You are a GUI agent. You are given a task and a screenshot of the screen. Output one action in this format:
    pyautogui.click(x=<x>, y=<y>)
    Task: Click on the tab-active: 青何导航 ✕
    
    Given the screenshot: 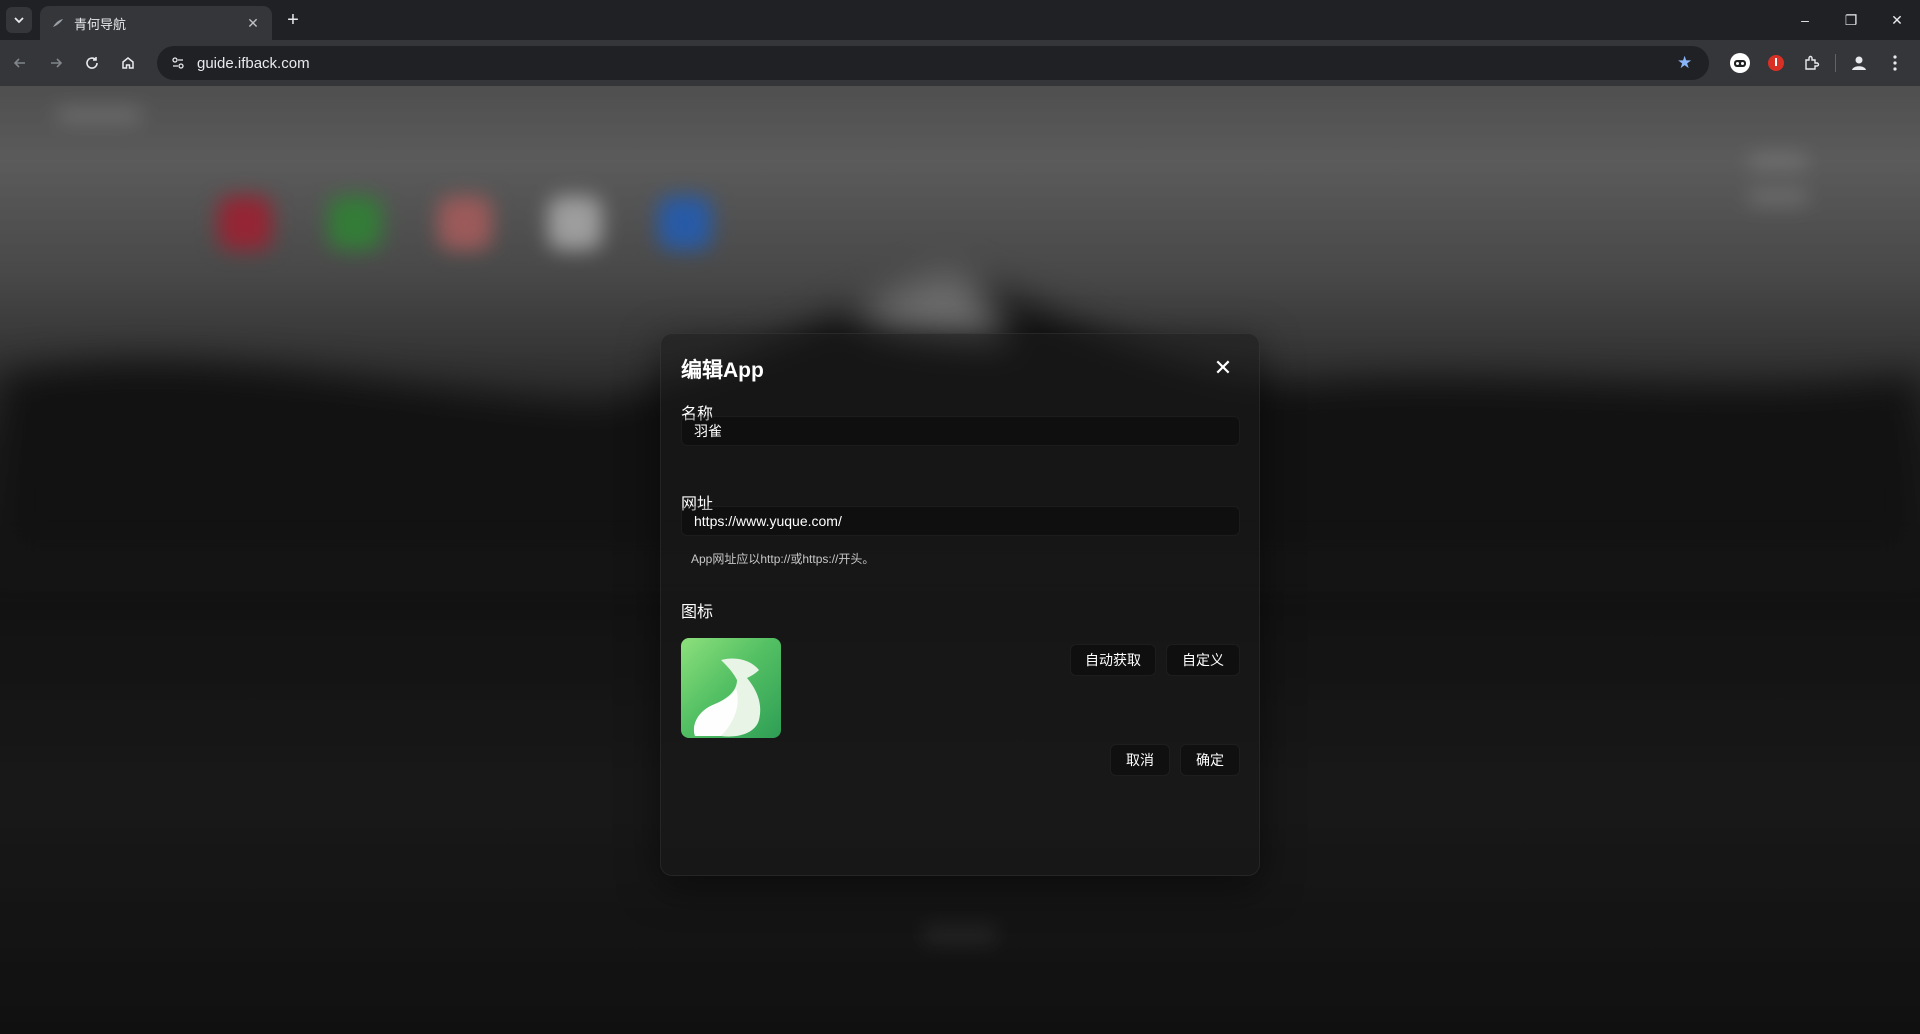 What is the action you would take?
    pyautogui.click(x=156, y=23)
    